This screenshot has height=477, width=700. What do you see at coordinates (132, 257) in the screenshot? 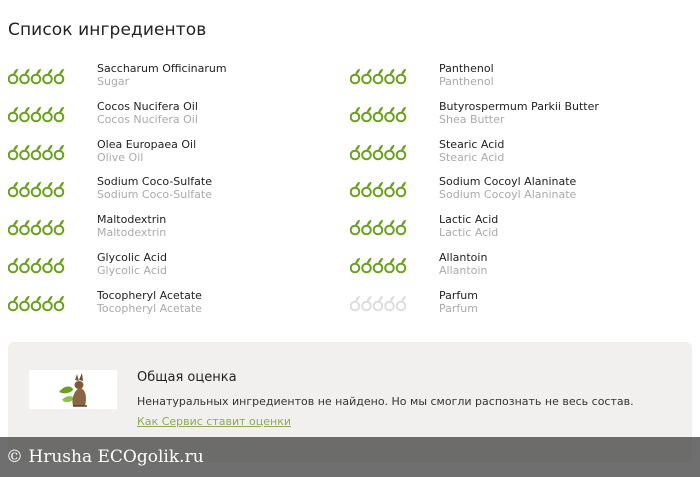
I see `ingredient-name: Glycolic Acid` at bounding box center [132, 257].